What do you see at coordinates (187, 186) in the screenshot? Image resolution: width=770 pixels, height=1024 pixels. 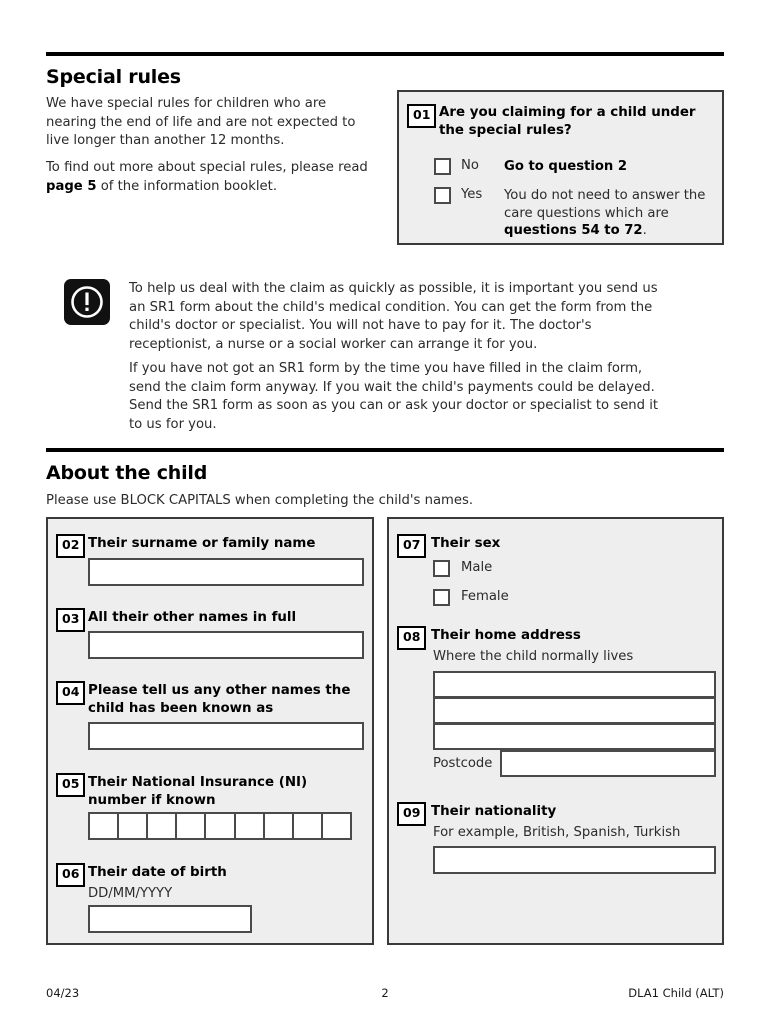 I see `paragraph-2-after: of the information booklet.` at bounding box center [187, 186].